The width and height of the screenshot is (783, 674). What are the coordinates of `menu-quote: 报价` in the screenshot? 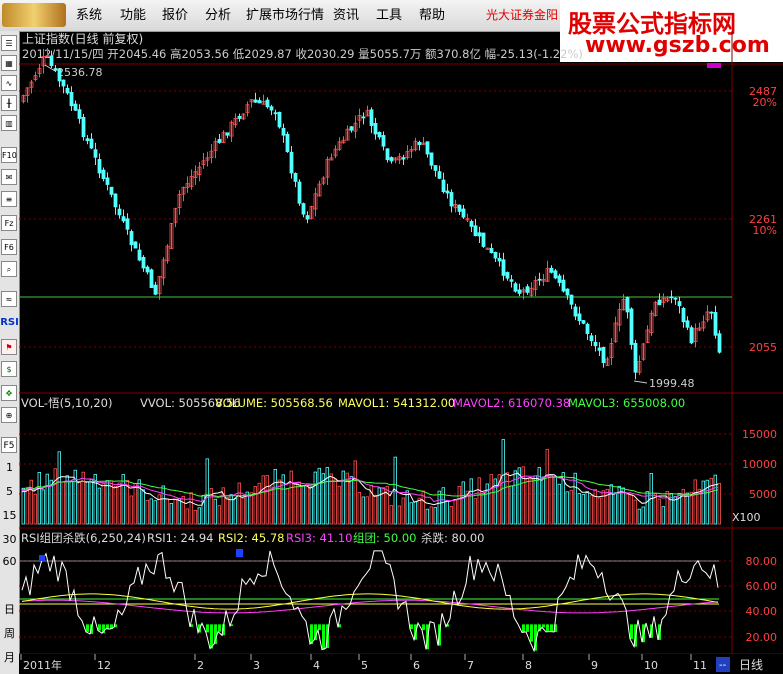 It's located at (175, 15).